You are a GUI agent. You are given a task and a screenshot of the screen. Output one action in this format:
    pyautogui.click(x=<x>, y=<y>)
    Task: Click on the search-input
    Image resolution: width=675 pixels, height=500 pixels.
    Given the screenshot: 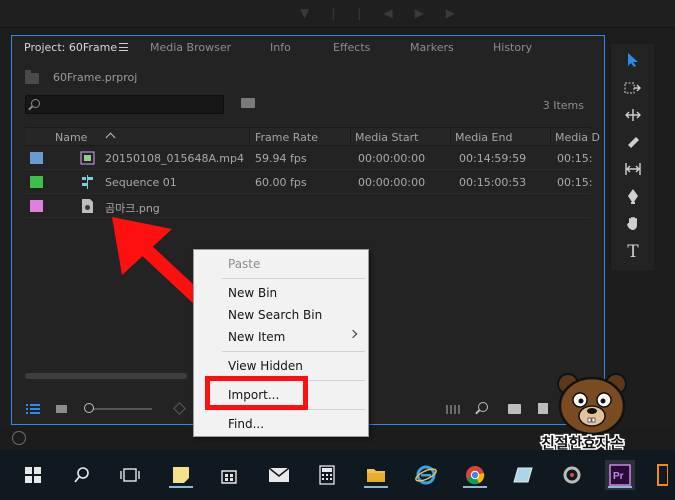 What is the action you would take?
    pyautogui.click(x=124, y=104)
    